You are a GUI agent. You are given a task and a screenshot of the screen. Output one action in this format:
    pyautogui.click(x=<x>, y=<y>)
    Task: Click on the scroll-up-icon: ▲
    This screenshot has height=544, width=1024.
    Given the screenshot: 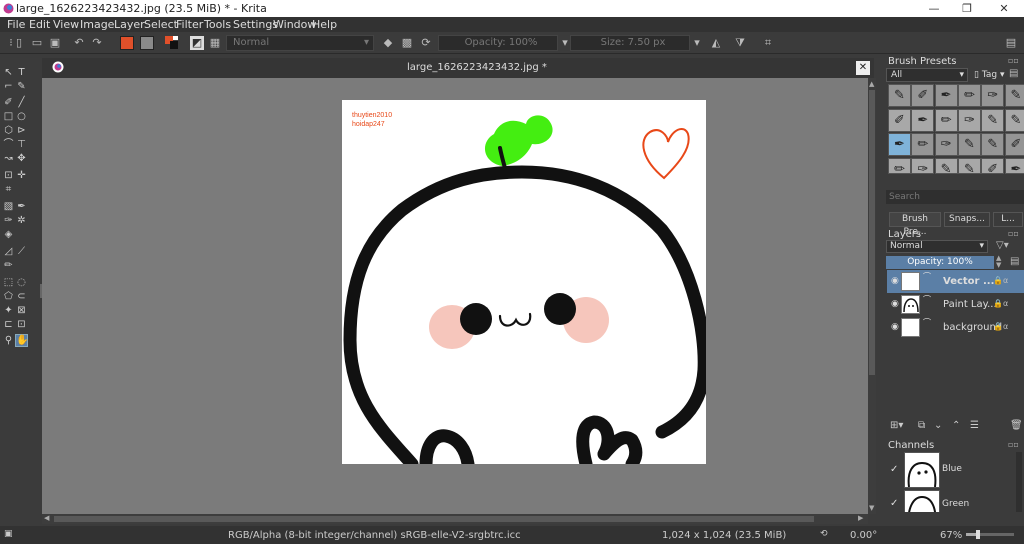 What is the action you would take?
    pyautogui.click(x=871, y=84)
    